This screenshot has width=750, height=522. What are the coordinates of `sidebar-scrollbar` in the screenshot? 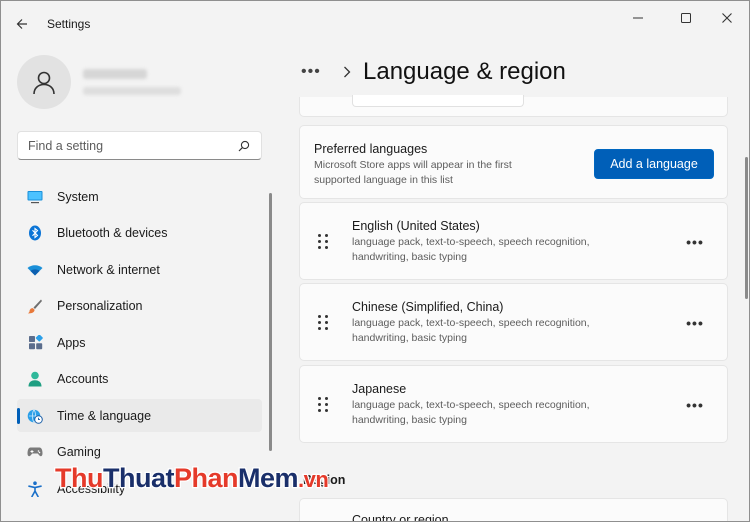 It's located at (270, 322).